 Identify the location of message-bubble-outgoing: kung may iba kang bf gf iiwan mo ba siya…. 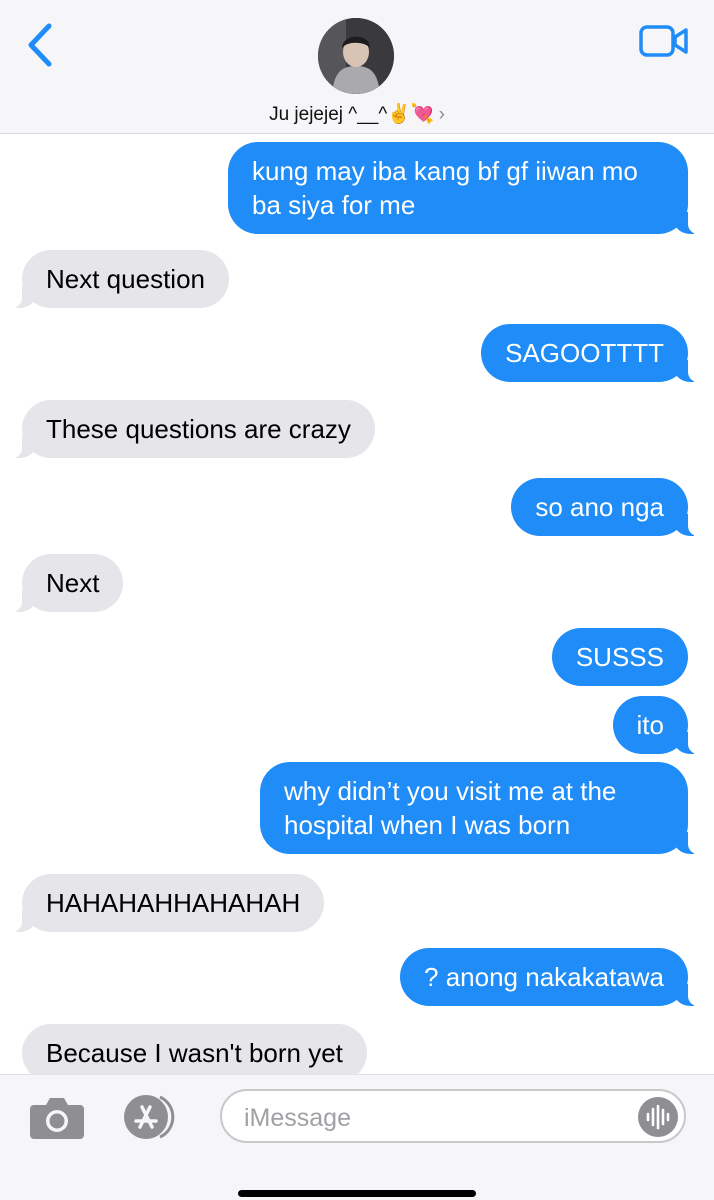
(464, 188).